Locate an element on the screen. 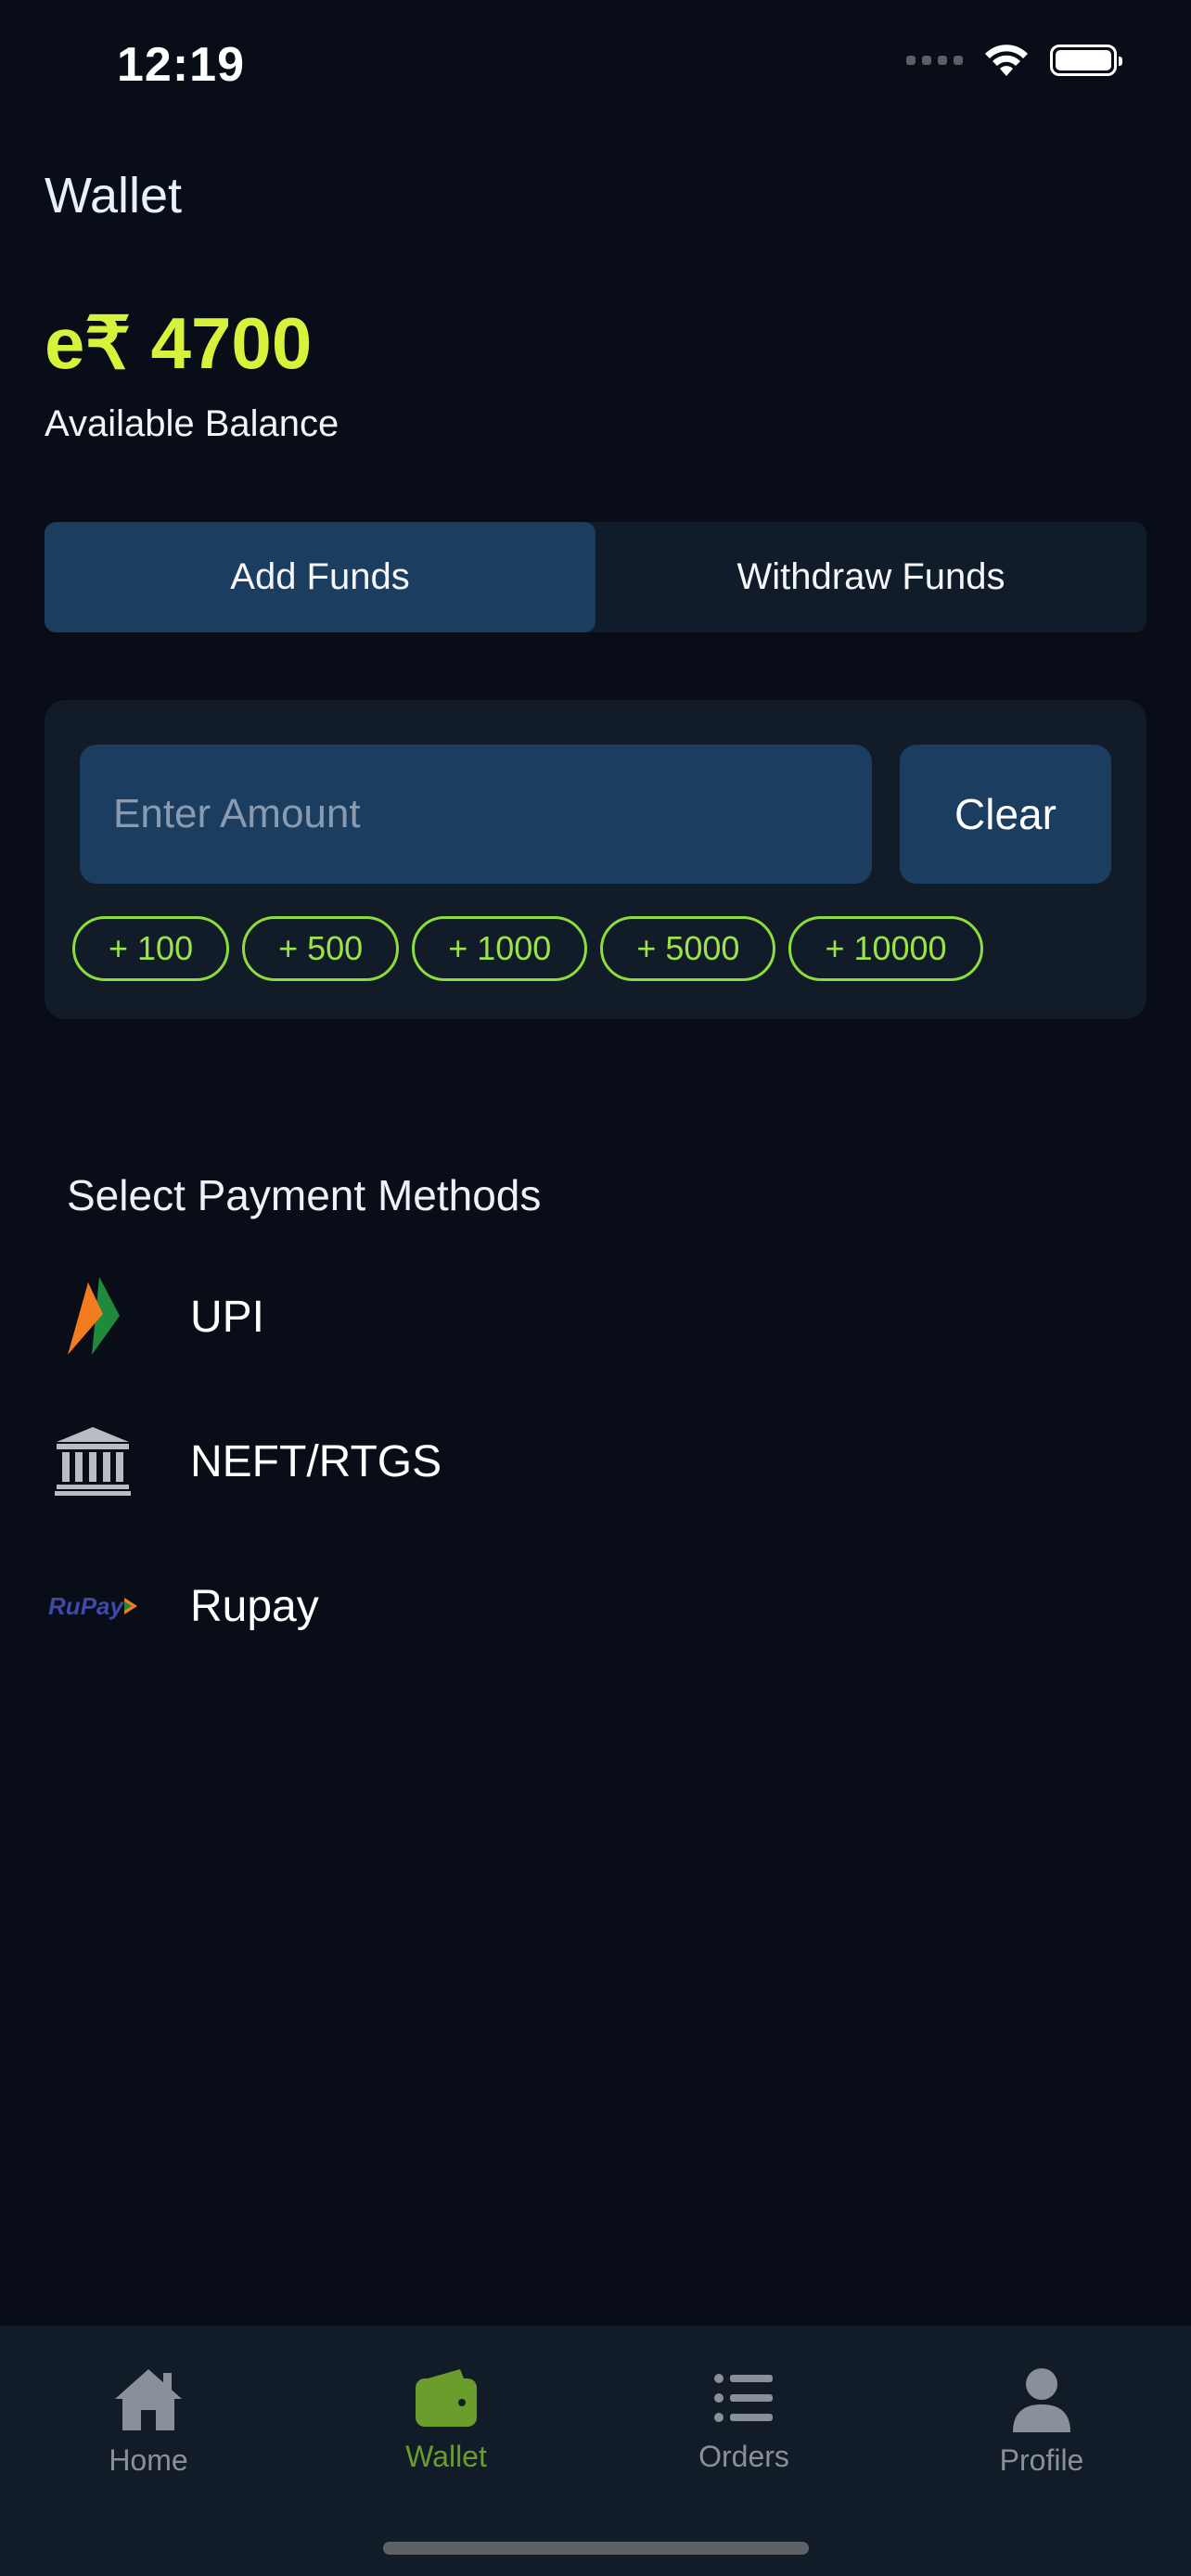 The image size is (1191, 2576). page-title: Wallet is located at coordinates (114, 196).